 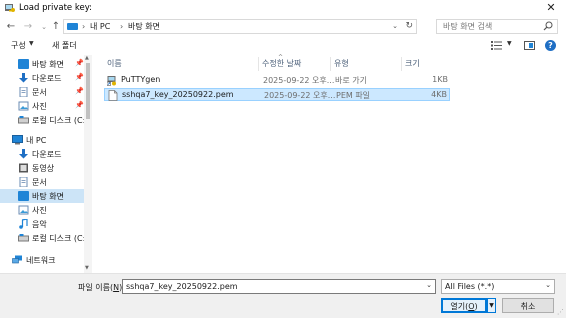 I want to click on navigation-bar: ← → ⌄ ↑ › 내 PC › 바탕 화면 ⌄ ↻ 바탕 화면 검색, so click(x=283, y=27).